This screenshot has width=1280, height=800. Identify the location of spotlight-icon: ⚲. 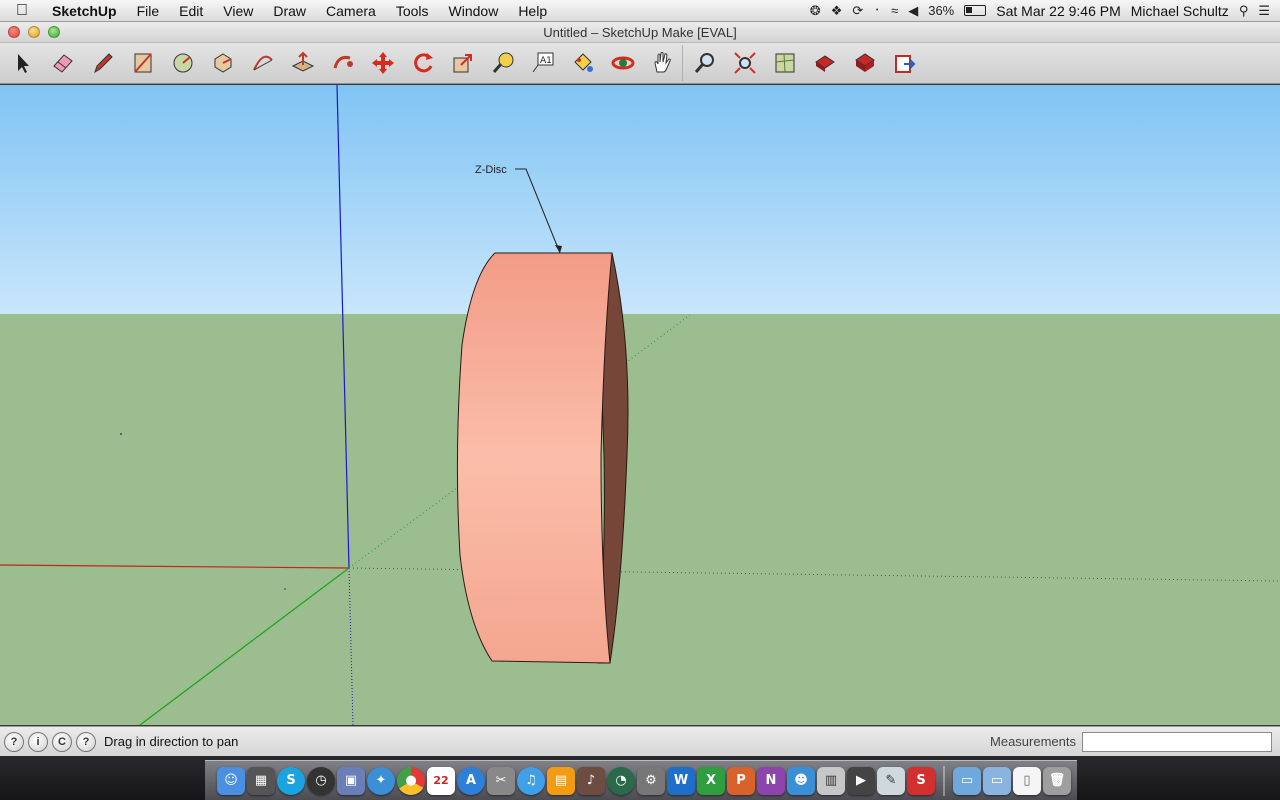
(1244, 11).